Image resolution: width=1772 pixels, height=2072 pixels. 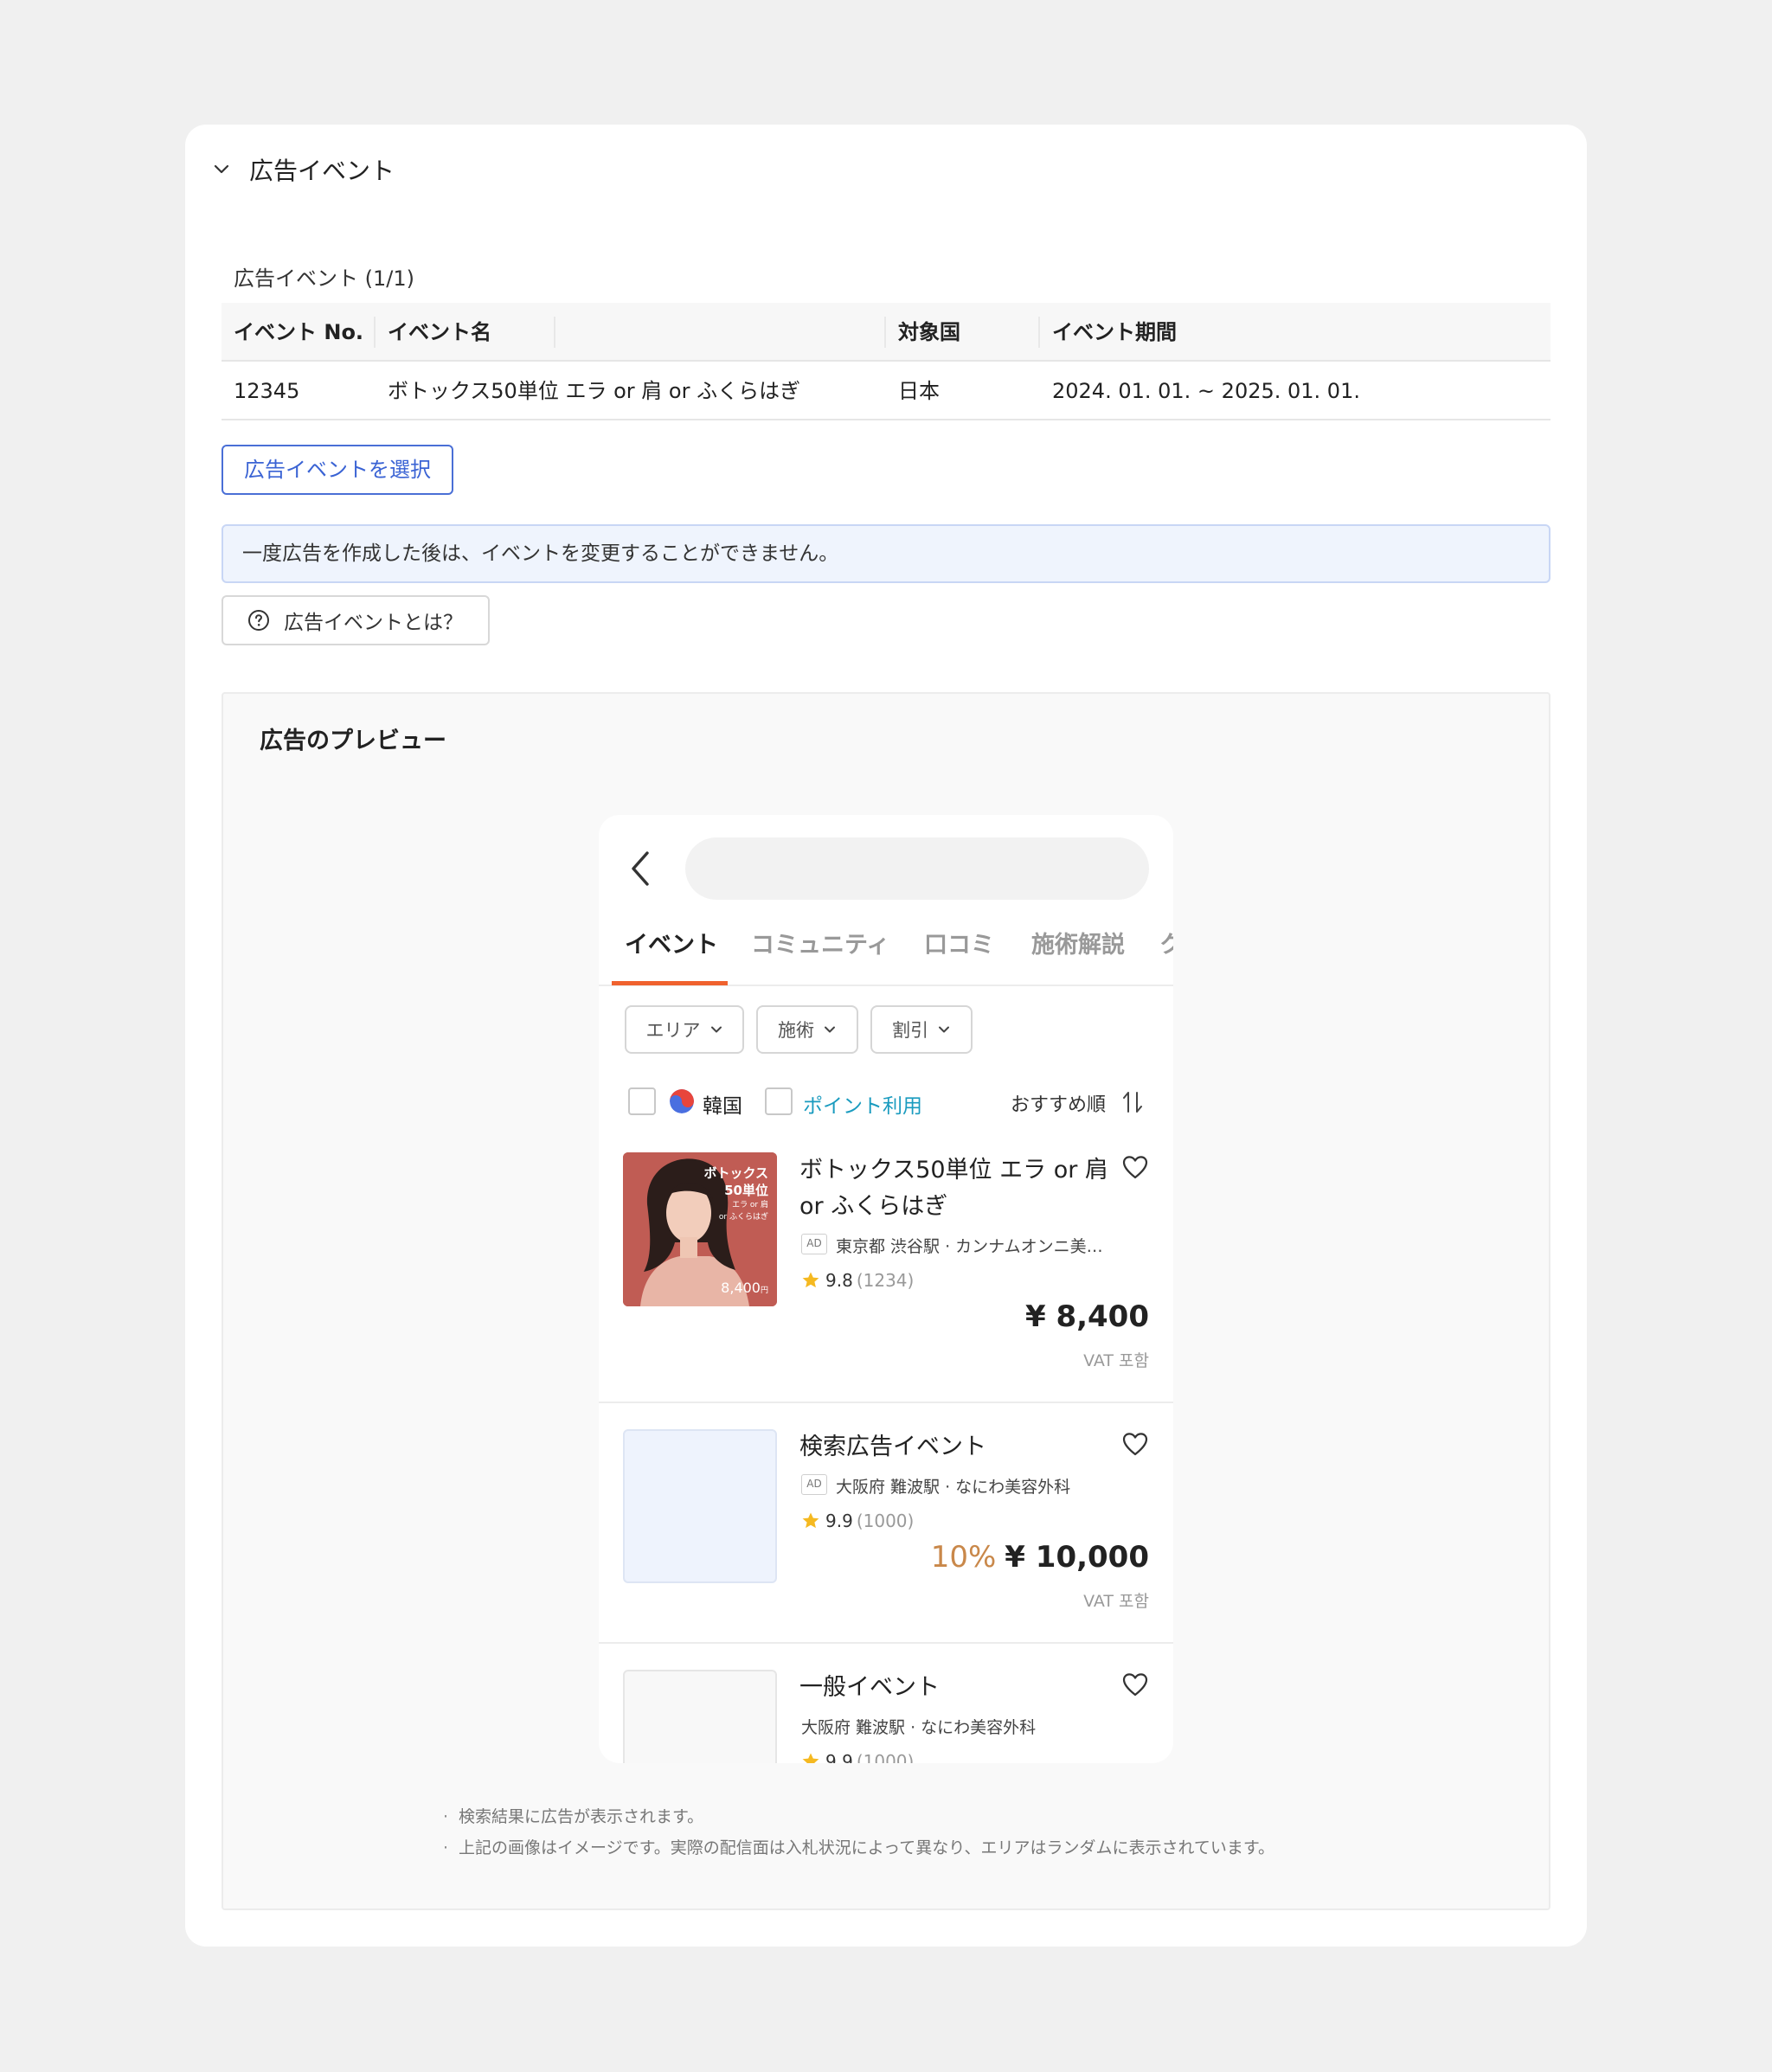 What do you see at coordinates (673, 1030) in the screenshot?
I see `area-chip-label: エリア` at bounding box center [673, 1030].